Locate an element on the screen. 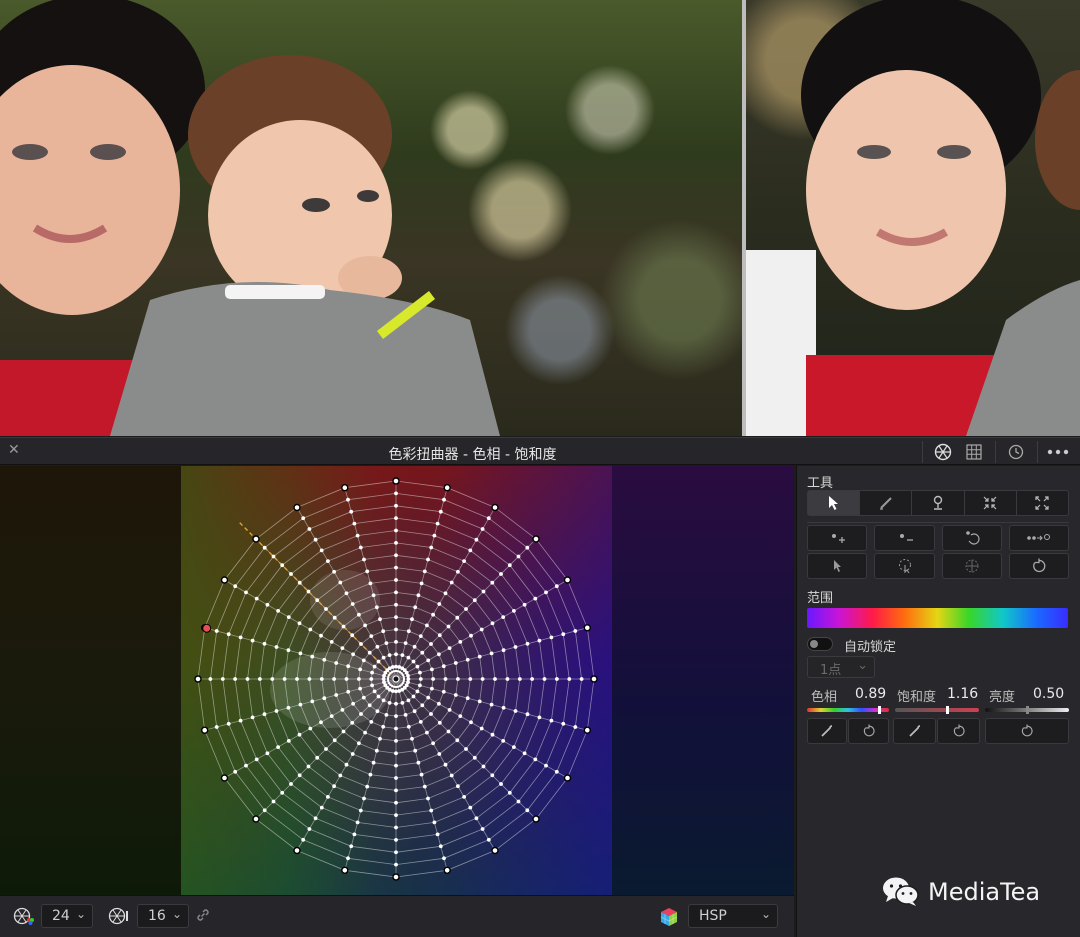 This screenshot has width=1080, height=937. pin-icon is located at coordinates (938, 503).